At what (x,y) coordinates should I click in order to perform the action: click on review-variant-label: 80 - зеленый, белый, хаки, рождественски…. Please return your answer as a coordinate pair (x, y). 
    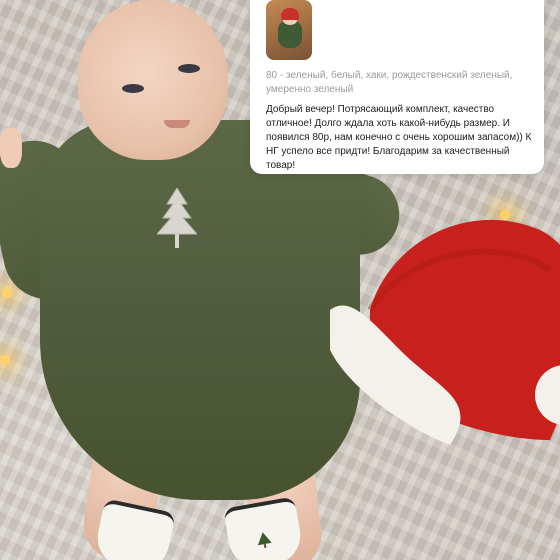
    Looking at the image, I should click on (389, 82).